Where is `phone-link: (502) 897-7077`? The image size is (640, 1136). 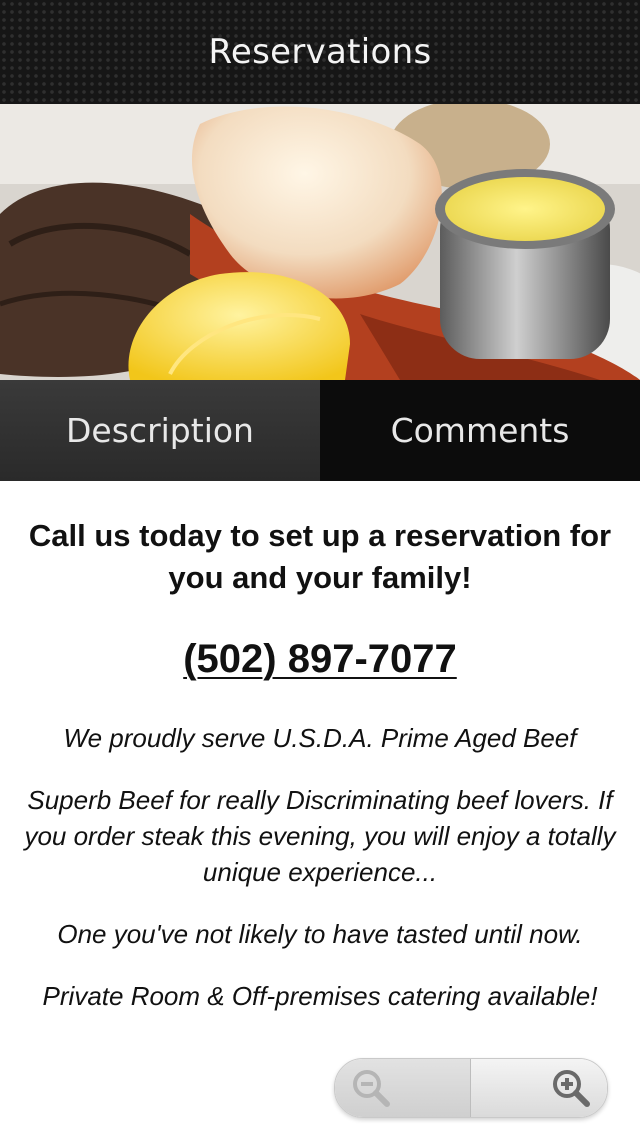
phone-link: (502) 897-7077 is located at coordinates (320, 659).